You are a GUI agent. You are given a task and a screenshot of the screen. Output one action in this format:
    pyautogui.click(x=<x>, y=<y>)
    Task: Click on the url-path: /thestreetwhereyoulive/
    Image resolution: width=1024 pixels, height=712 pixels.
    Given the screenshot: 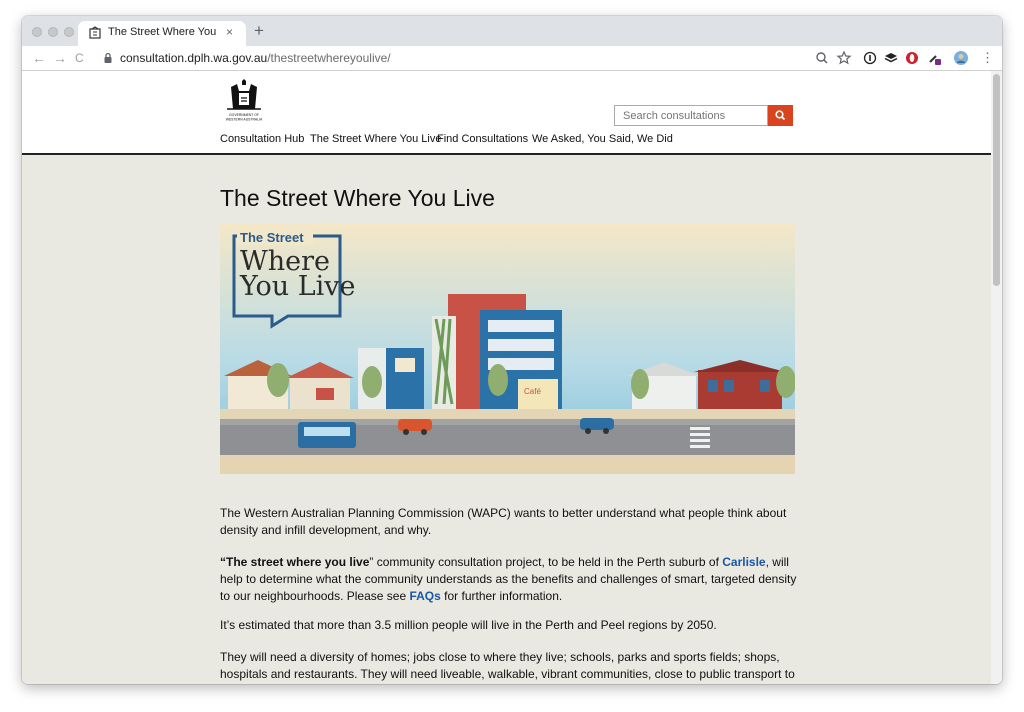 What is the action you would take?
    pyautogui.click(x=329, y=58)
    